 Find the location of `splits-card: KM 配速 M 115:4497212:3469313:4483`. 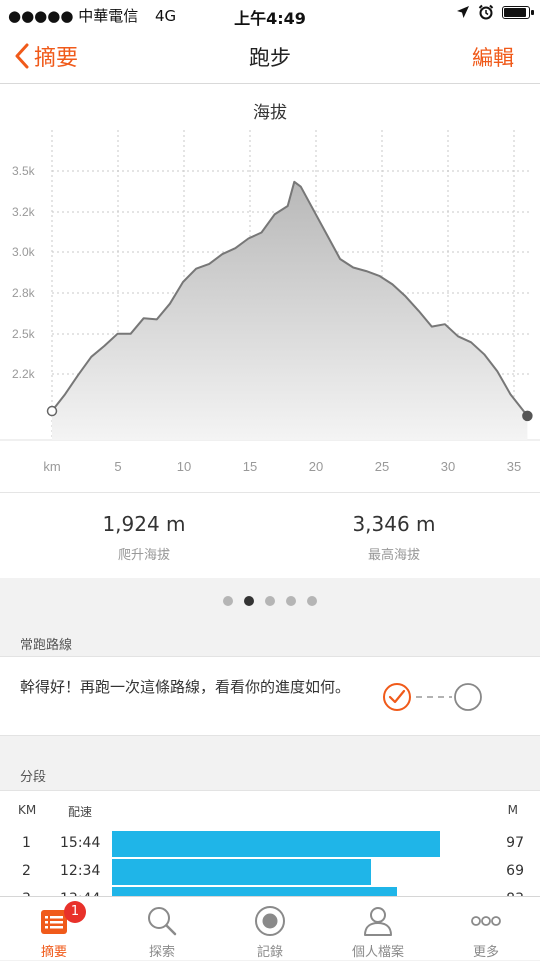

splits-card: KM 配速 M 115:4497212:3469313:4483 is located at coordinates (270, 843).